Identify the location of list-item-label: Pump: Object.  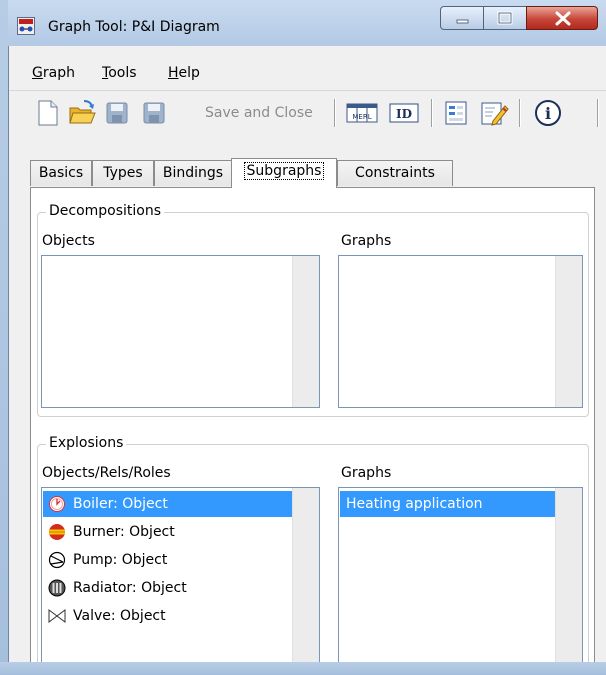
(120, 560).